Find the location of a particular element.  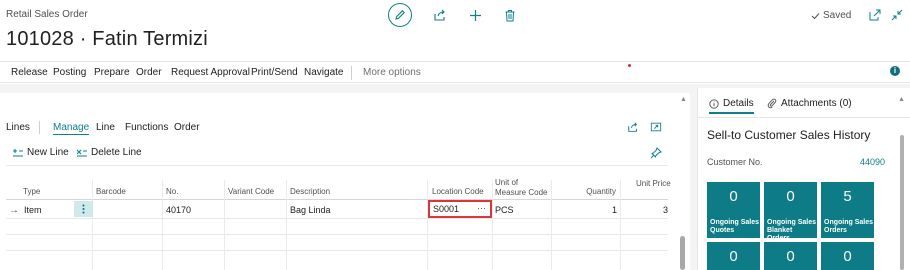

factbox-tabs-divider is located at coordinates (803, 117).